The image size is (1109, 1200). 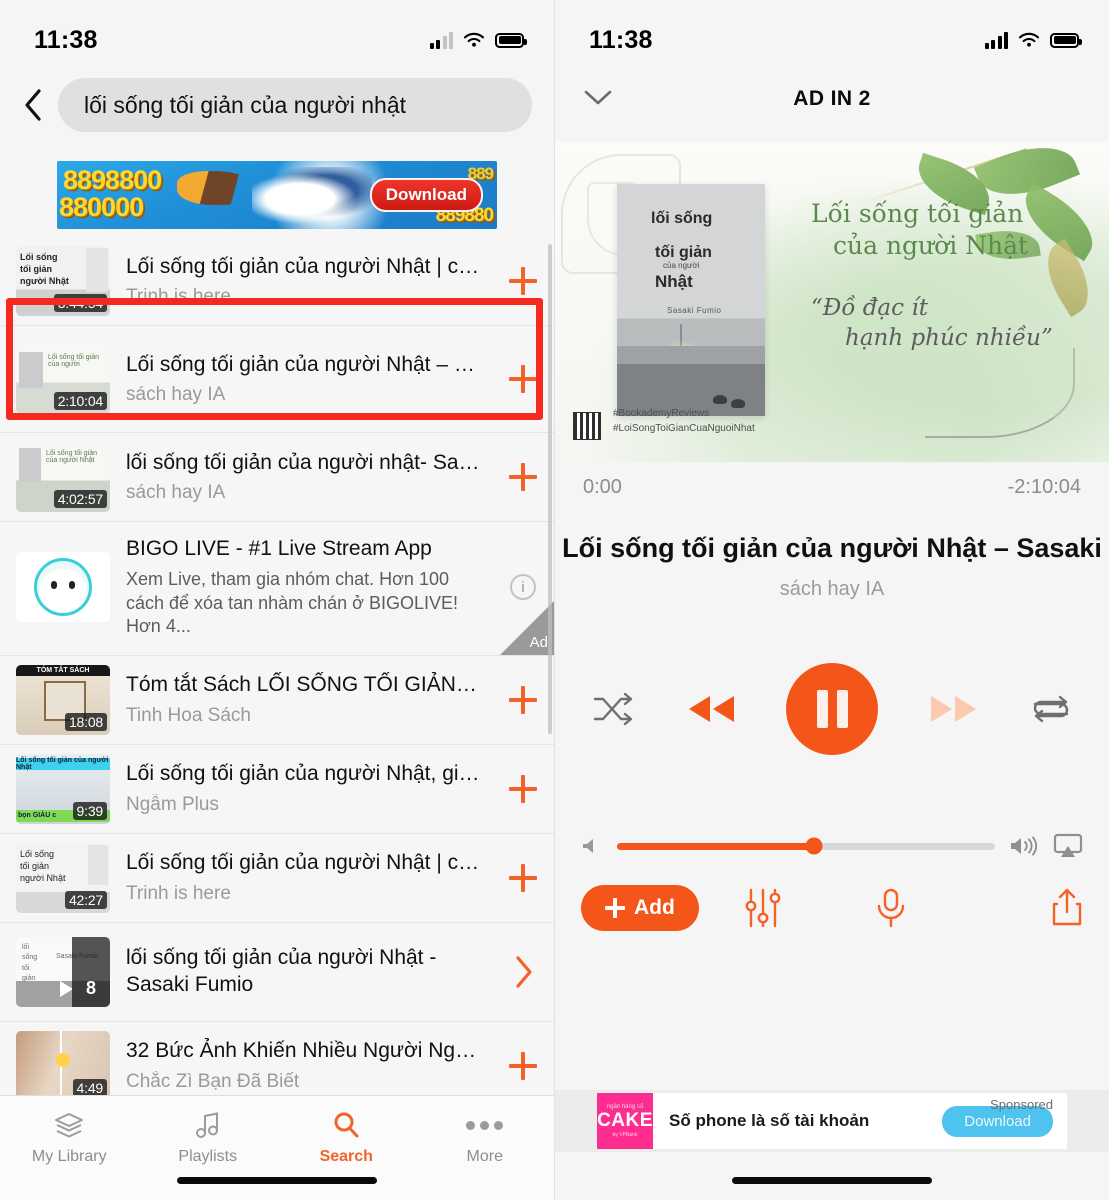 What do you see at coordinates (80, 401) in the screenshot?
I see `duration-badge: 2:10:04` at bounding box center [80, 401].